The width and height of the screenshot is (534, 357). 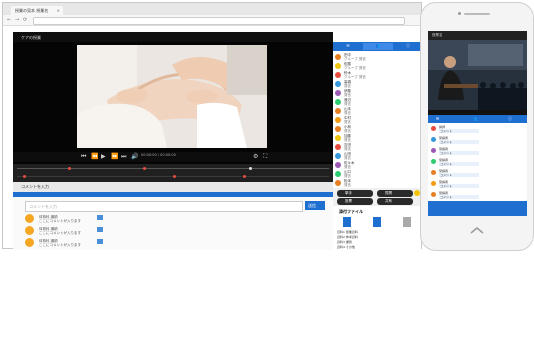 What do you see at coordinates (114, 156) in the screenshot?
I see `fast-forward-icon: ⏩` at bounding box center [114, 156].